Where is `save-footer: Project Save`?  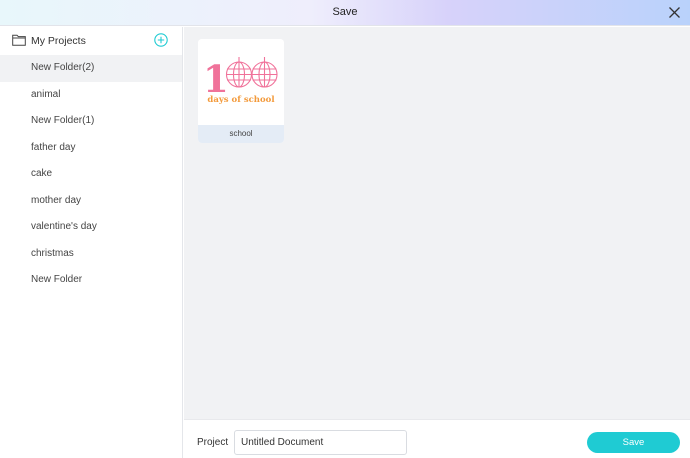 save-footer: Project Save is located at coordinates (437, 438).